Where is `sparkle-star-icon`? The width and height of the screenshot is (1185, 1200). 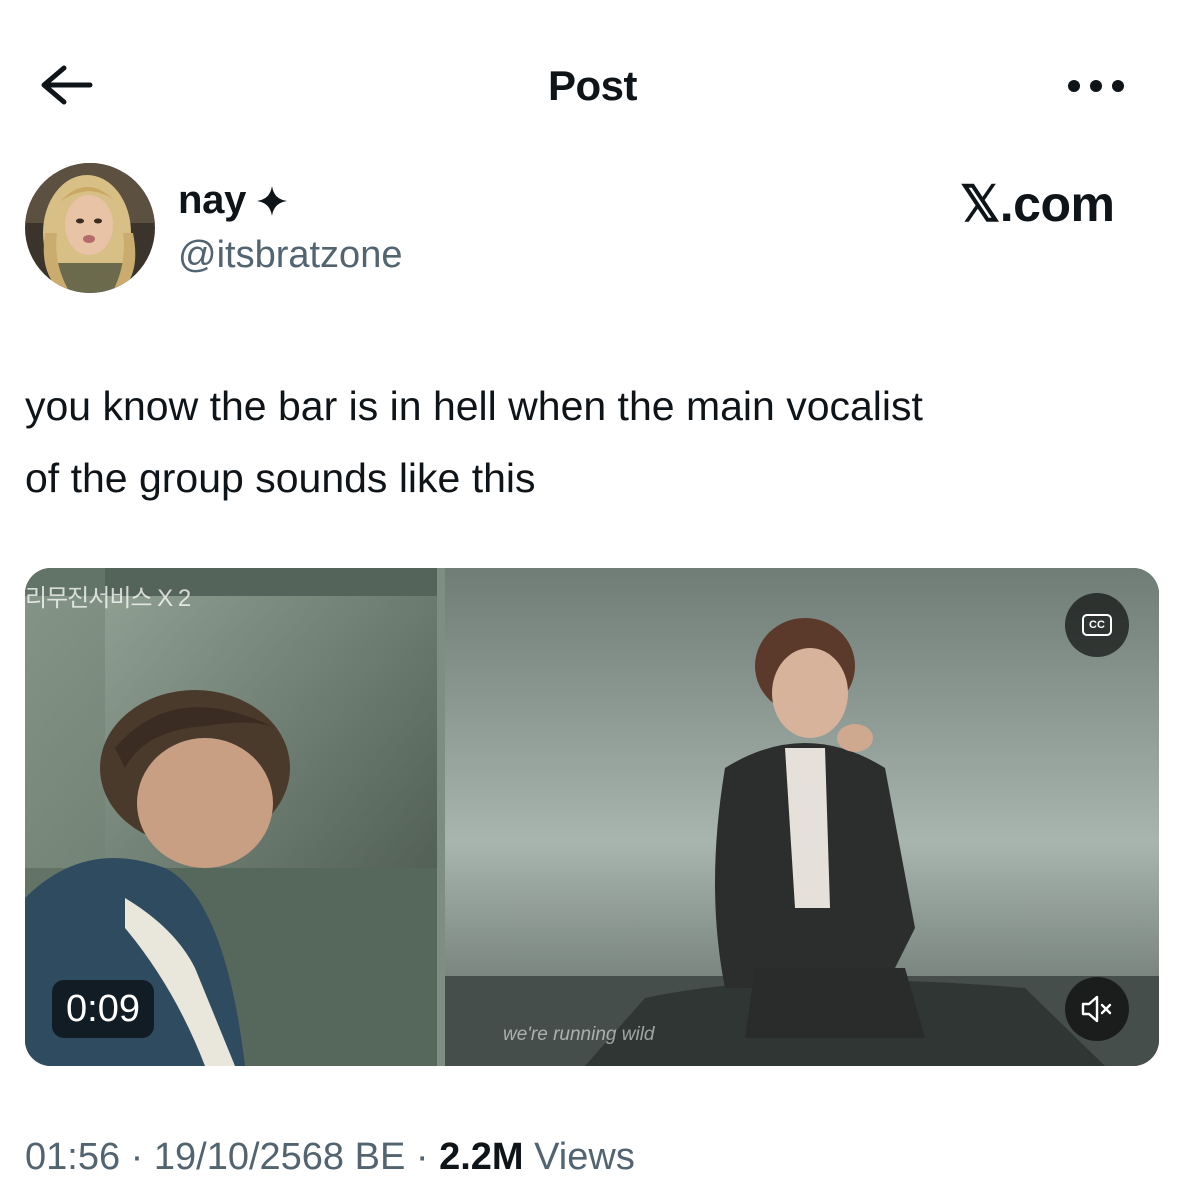 sparkle-star-icon is located at coordinates (272, 201).